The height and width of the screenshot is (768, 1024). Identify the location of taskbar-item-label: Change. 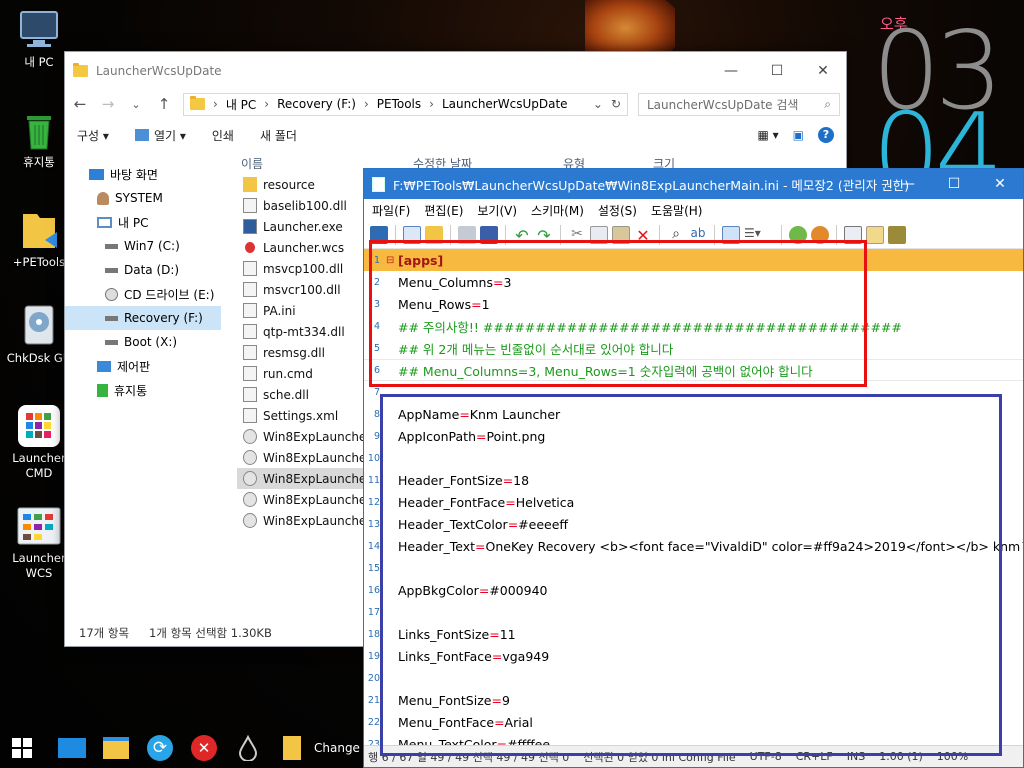
(337, 748).